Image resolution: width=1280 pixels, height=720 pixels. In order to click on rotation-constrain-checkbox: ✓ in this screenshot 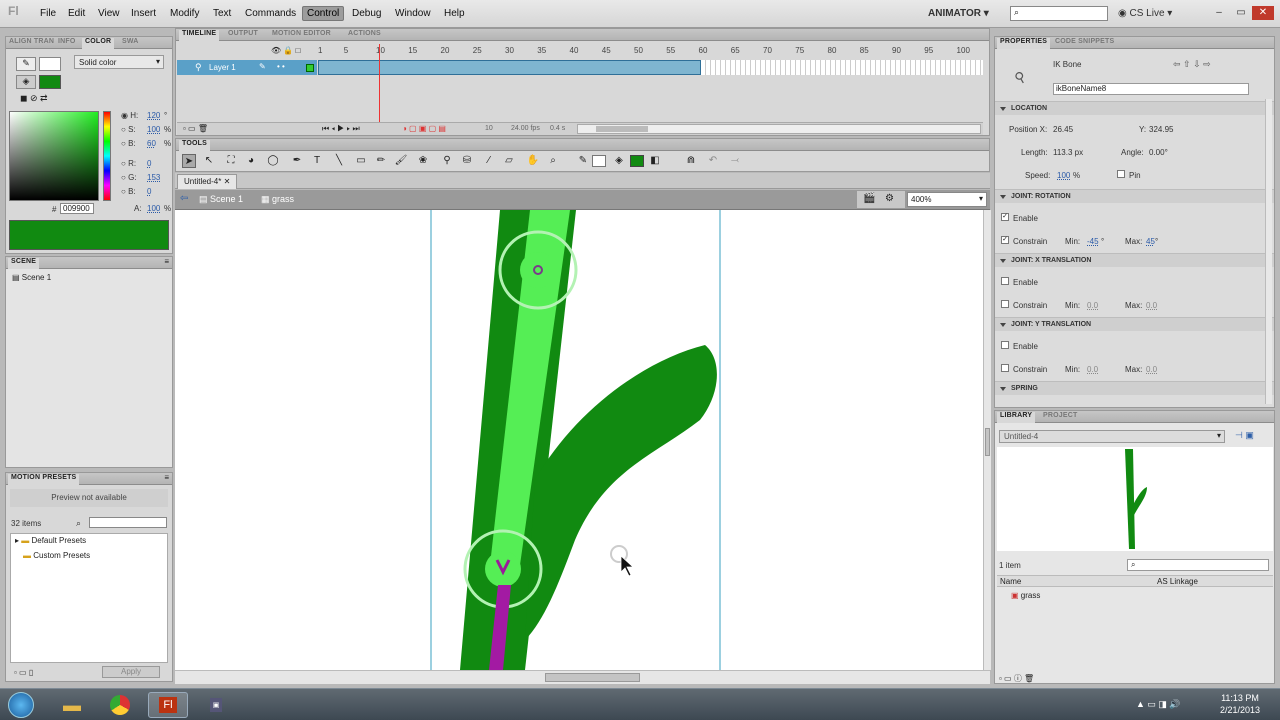, I will do `click(1005, 240)`.